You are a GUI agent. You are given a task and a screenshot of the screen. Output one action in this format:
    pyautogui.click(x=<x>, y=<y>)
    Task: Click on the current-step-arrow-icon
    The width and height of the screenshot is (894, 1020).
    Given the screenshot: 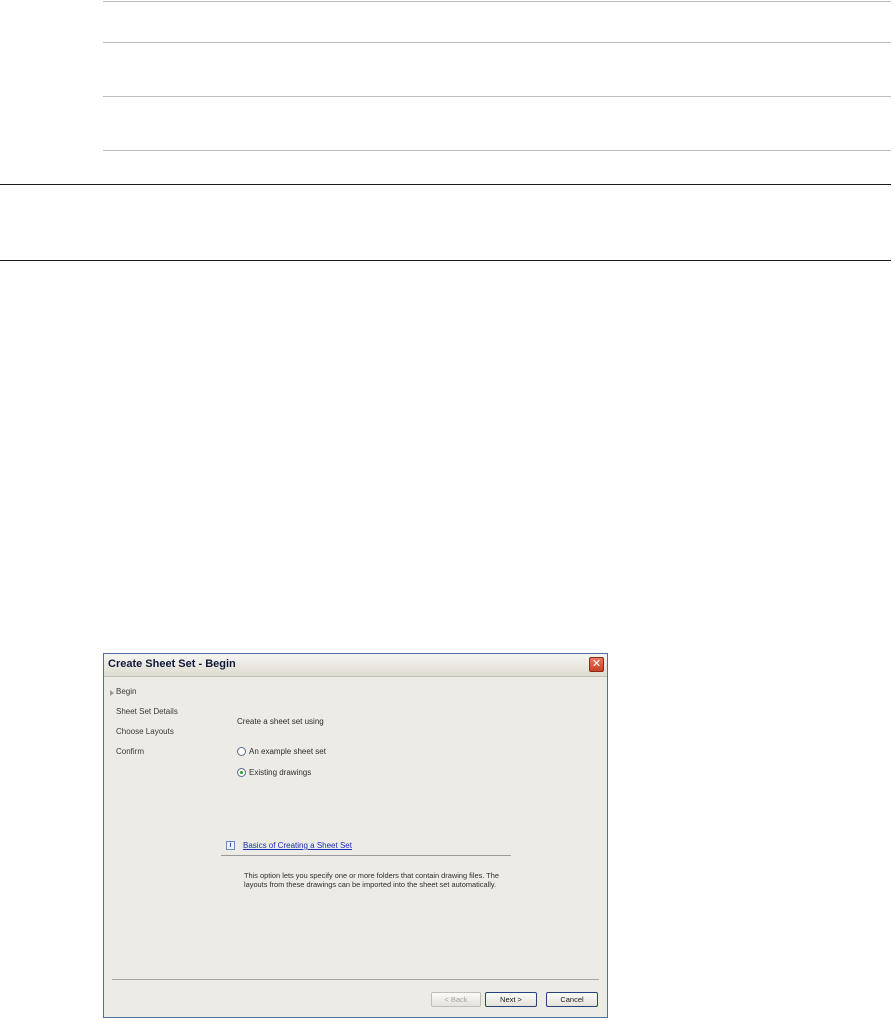 What is the action you would take?
    pyautogui.click(x=112, y=693)
    